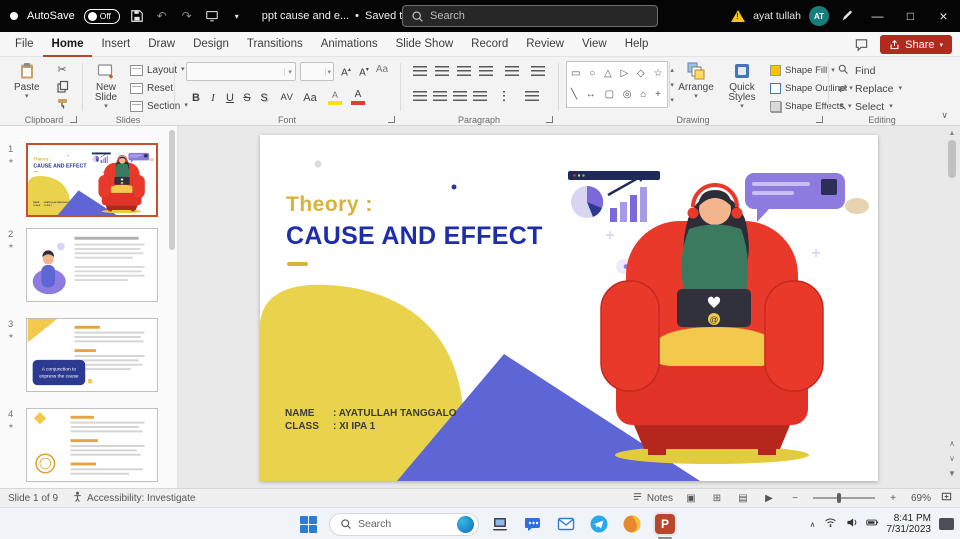 This screenshot has height=539, width=960. I want to click on shapes-gallery: ▭ ○ △ ▷ ◇ ☆ ╲ ↔ ▢ ◎ ⌂ + ▴ ▾ ▾, so click(620, 84).